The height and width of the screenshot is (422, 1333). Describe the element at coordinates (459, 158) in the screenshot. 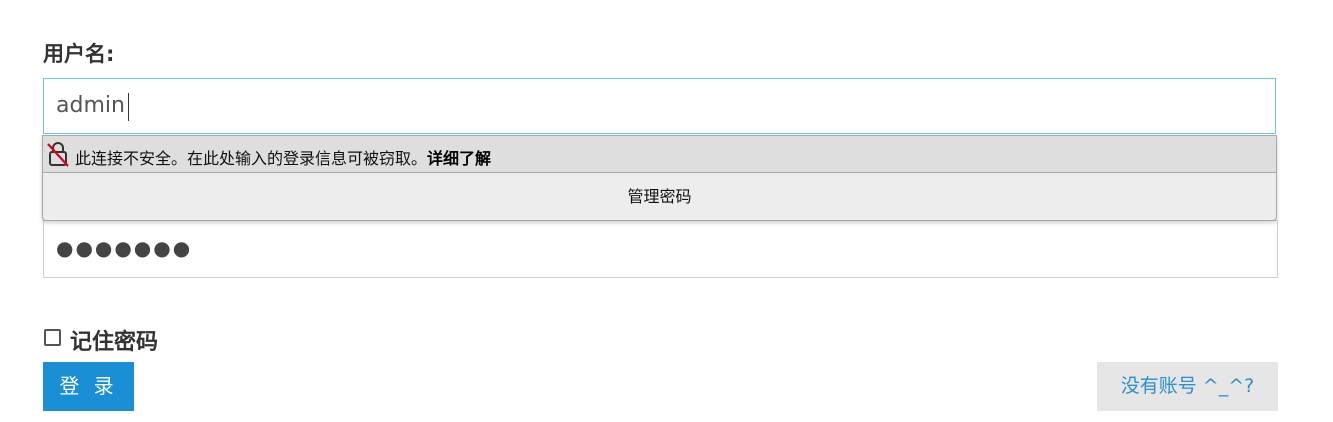

I see `learn-more-link: 详细了解` at that location.